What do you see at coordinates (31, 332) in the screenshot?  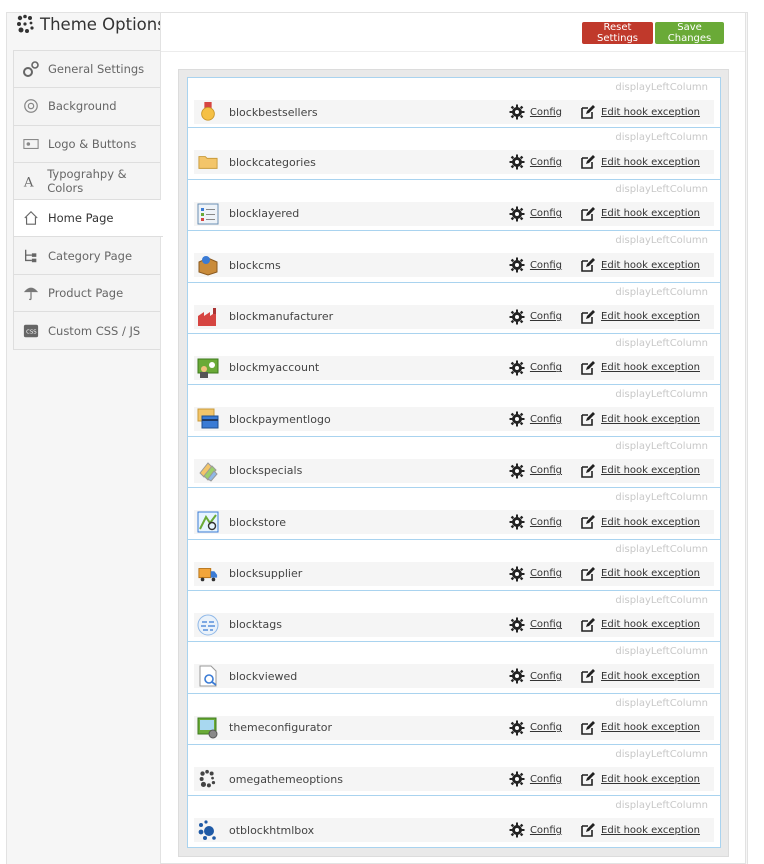 I see `svg-text: CSS` at bounding box center [31, 332].